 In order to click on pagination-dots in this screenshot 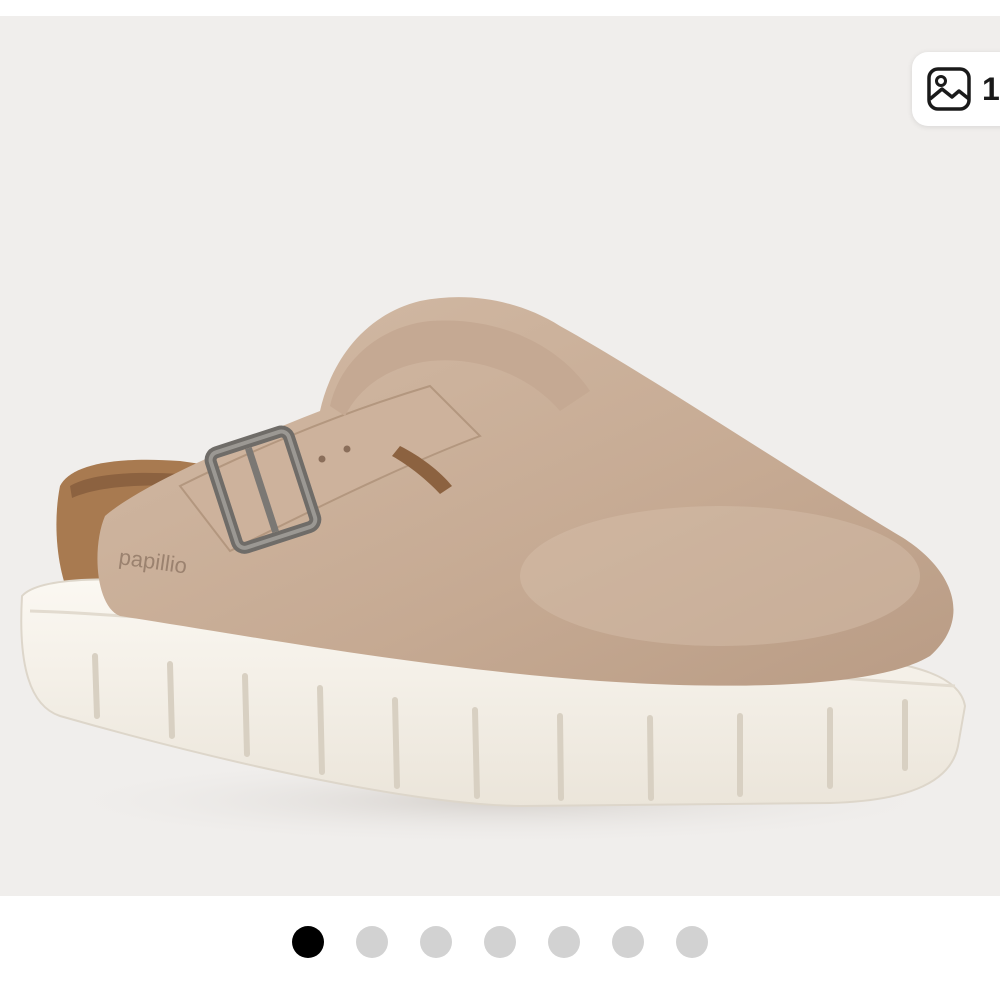, I will do `click(500, 942)`.